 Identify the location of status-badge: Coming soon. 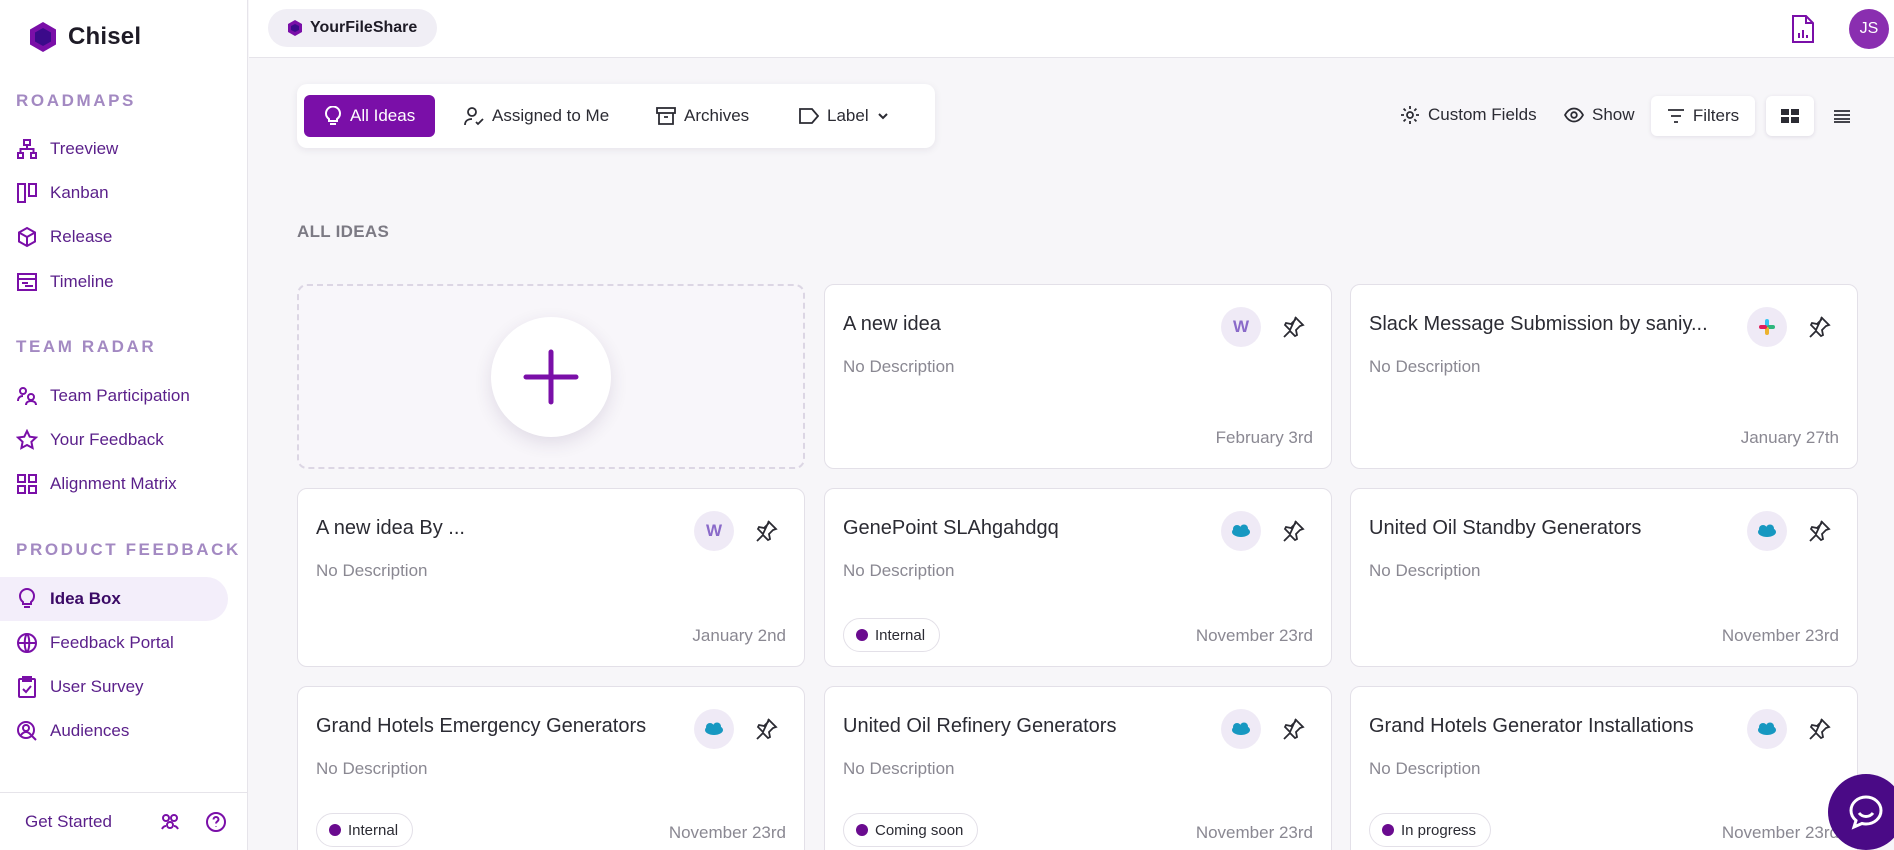
(911, 830).